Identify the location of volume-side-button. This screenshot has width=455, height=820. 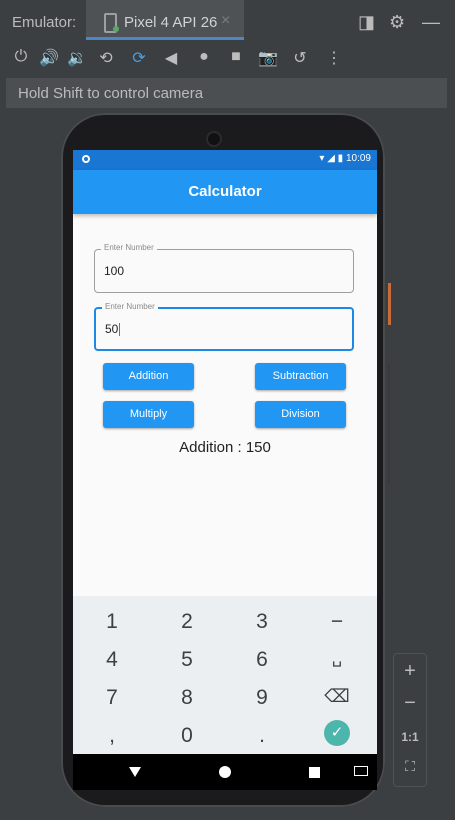
(389, 424).